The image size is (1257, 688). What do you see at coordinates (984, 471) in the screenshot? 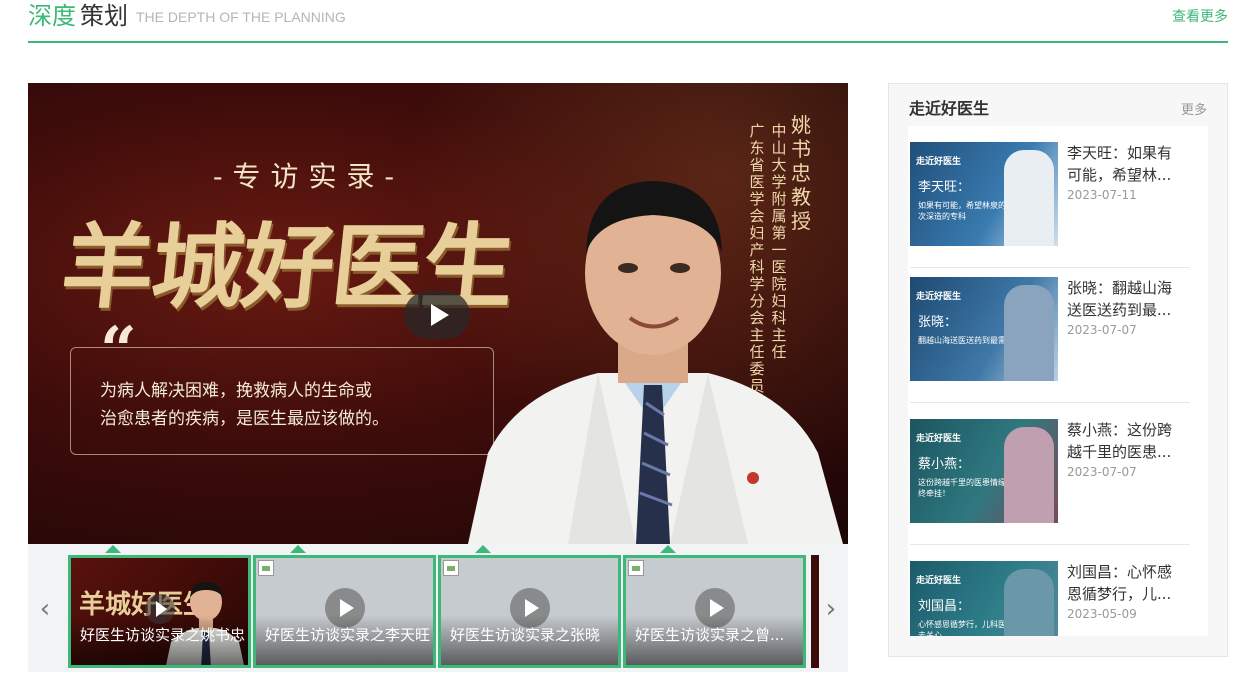
I see `list-item-image: 走近好医生 蔡小燕： 这份跨越千里的医患情缘，让我始终牵挂！` at bounding box center [984, 471].